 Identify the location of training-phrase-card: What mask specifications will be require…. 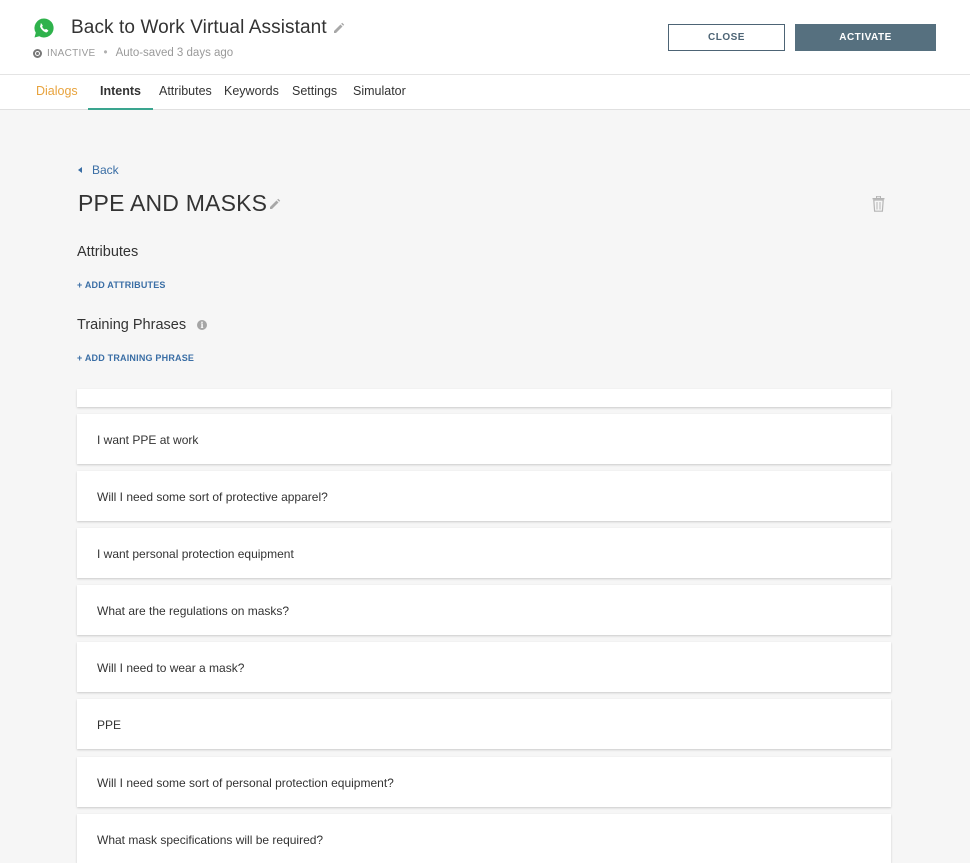
(484, 838).